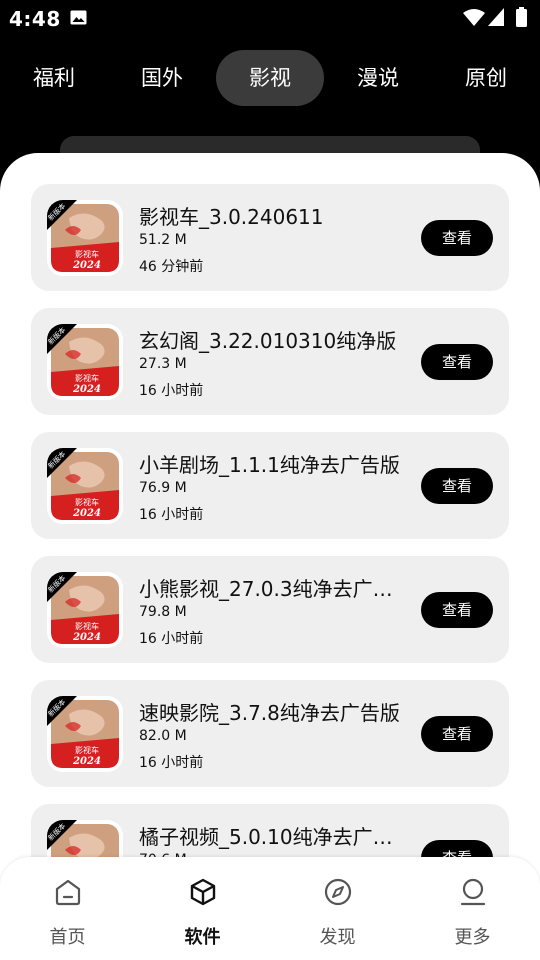 The image size is (540, 960). What do you see at coordinates (203, 892) in the screenshot?
I see `cube-icon` at bounding box center [203, 892].